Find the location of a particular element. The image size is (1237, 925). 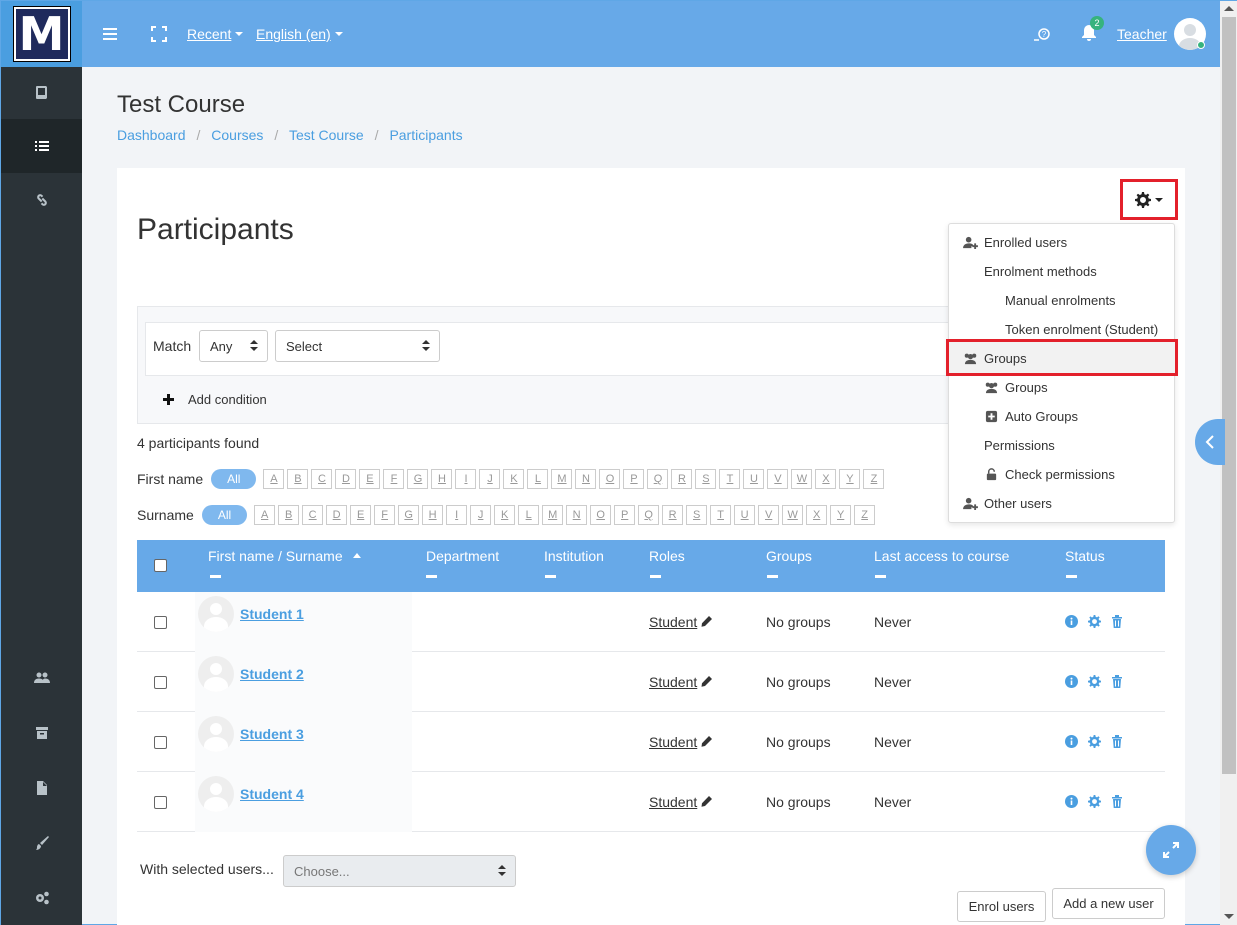

firstname-initial-k: K is located at coordinates (514, 479).